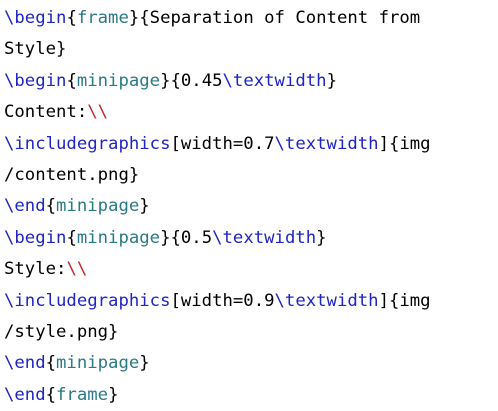 The height and width of the screenshot is (411, 498). I want to click on code-line: \begin{frame}{Separation of Content from, so click(249, 18).